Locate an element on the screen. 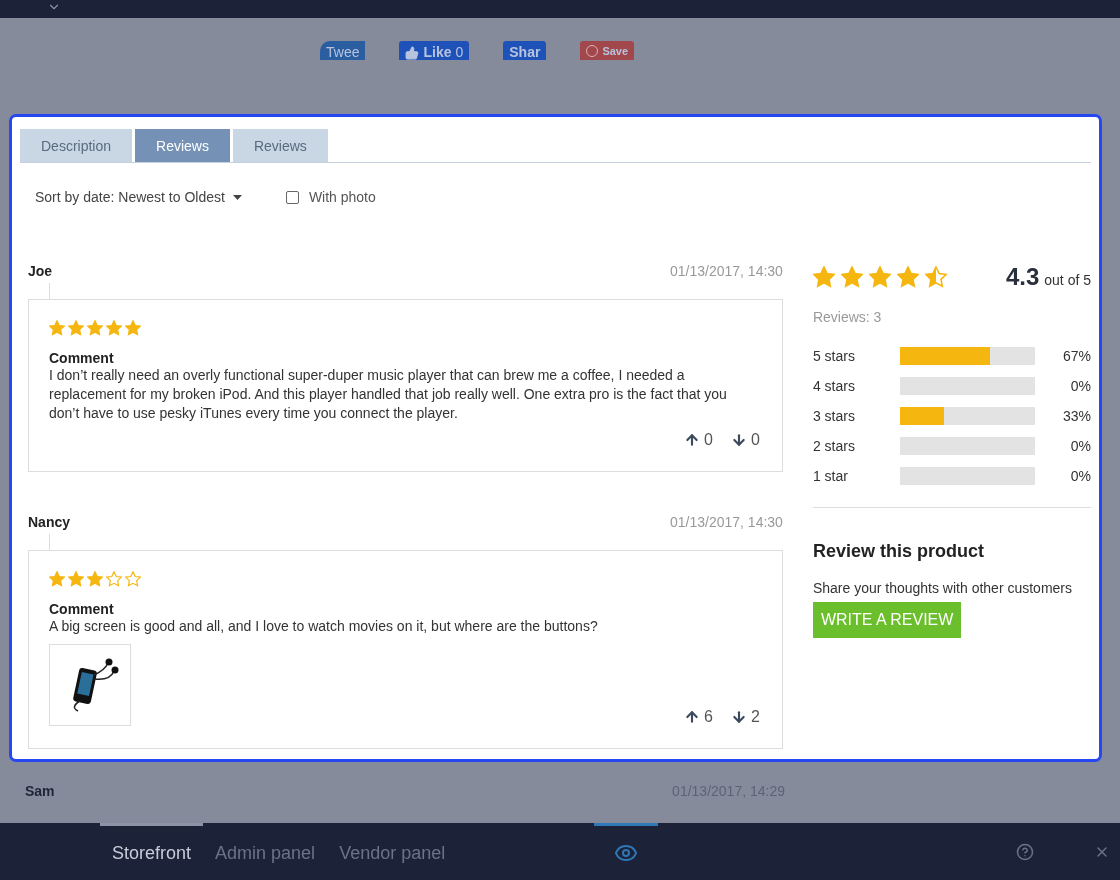  section-title: Review this product is located at coordinates (898, 551).